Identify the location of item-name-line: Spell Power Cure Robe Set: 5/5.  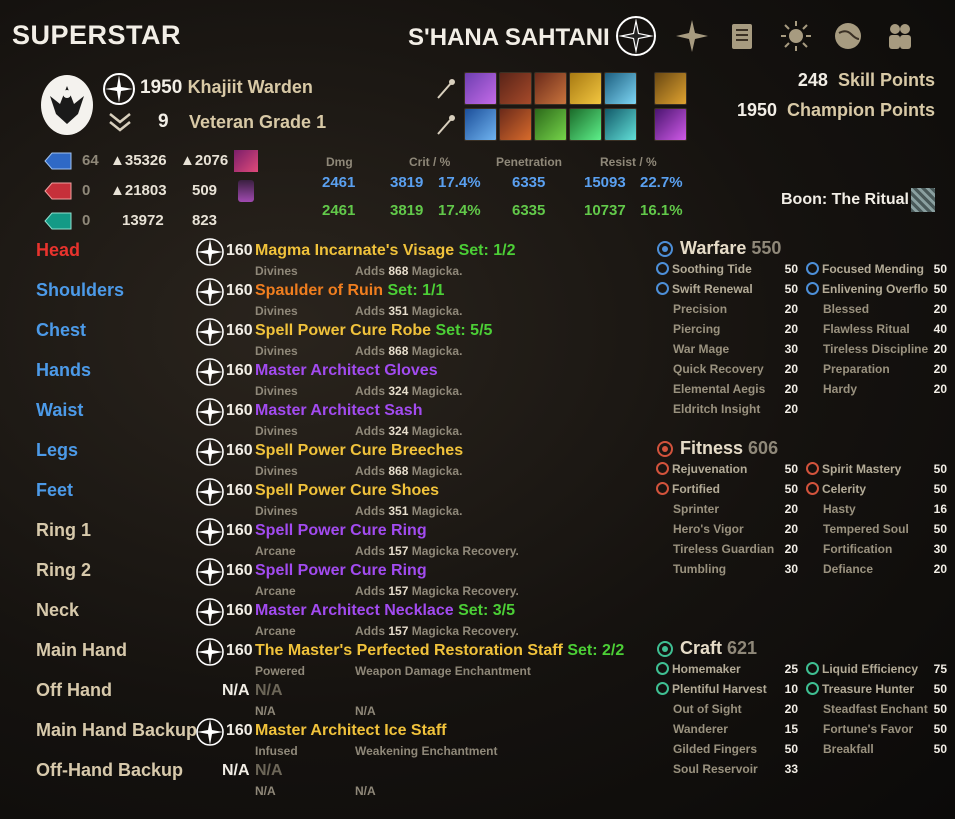
(373, 331).